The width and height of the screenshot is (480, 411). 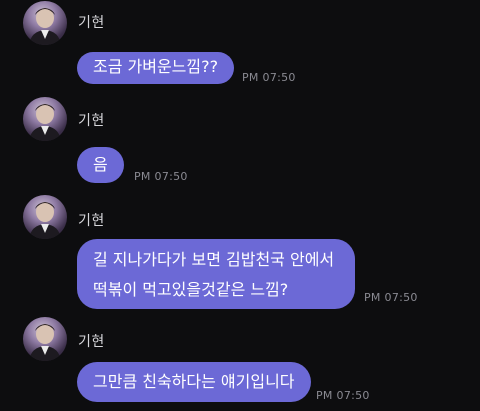 I want to click on message-text-line: 떡볶이 먹고있을것같은 느낌?, so click(x=191, y=289).